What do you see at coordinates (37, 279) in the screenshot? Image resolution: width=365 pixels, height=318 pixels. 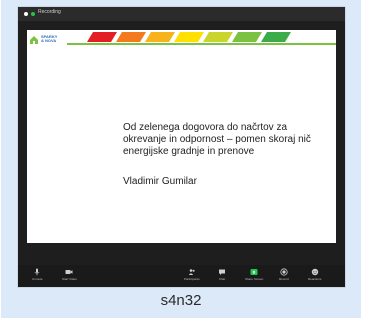 I see `unmute-label: Unmute` at bounding box center [37, 279].